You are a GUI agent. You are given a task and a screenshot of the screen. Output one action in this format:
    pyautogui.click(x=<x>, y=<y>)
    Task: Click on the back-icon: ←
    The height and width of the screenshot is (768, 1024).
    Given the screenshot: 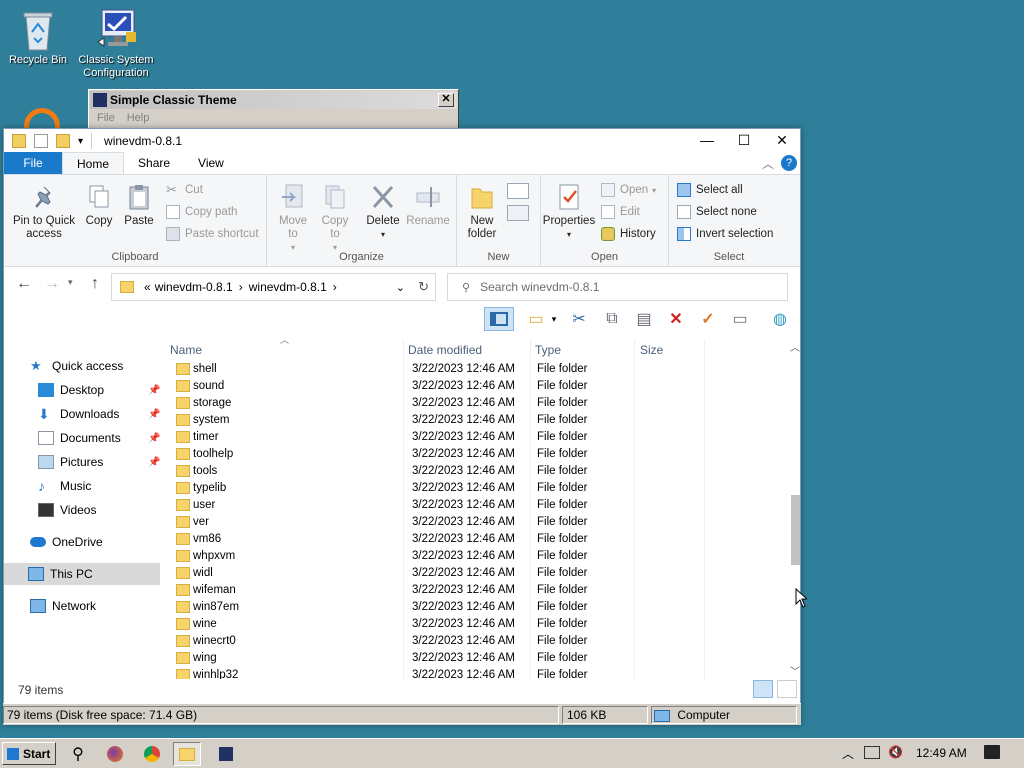 What is the action you would take?
    pyautogui.click(x=24, y=284)
    